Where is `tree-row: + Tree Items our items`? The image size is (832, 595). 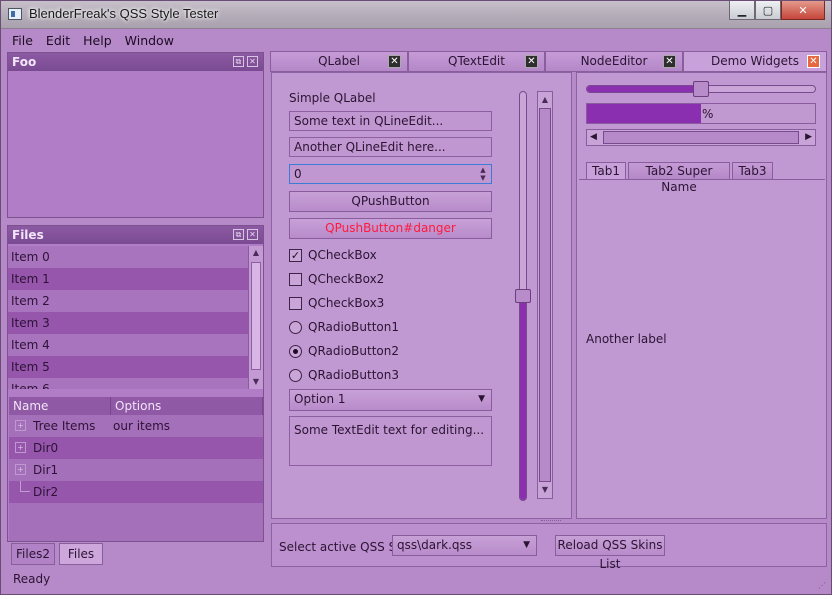
tree-row: + Tree Items our items is located at coordinates (136, 426).